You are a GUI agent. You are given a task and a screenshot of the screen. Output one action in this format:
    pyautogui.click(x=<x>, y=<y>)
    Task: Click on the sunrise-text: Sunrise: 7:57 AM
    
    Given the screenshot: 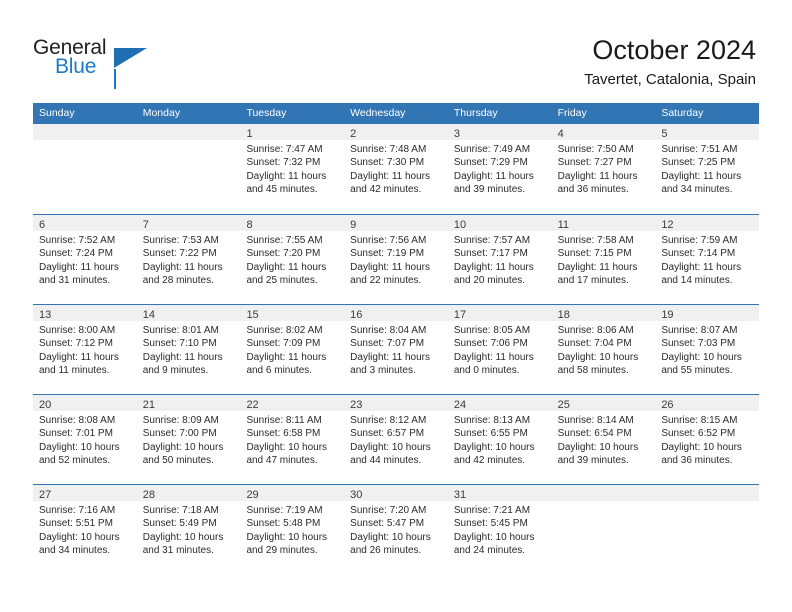 What is the action you would take?
    pyautogui.click(x=492, y=240)
    